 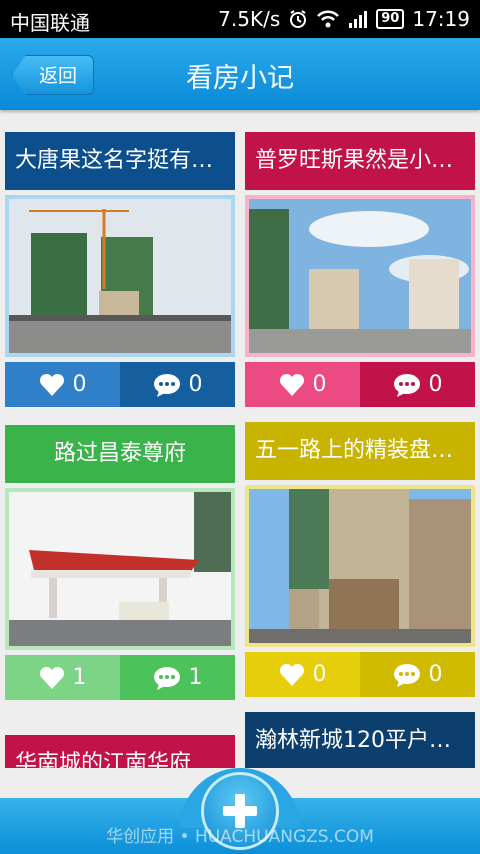 What do you see at coordinates (298, 19) in the screenshot?
I see `alarm-icon` at bounding box center [298, 19].